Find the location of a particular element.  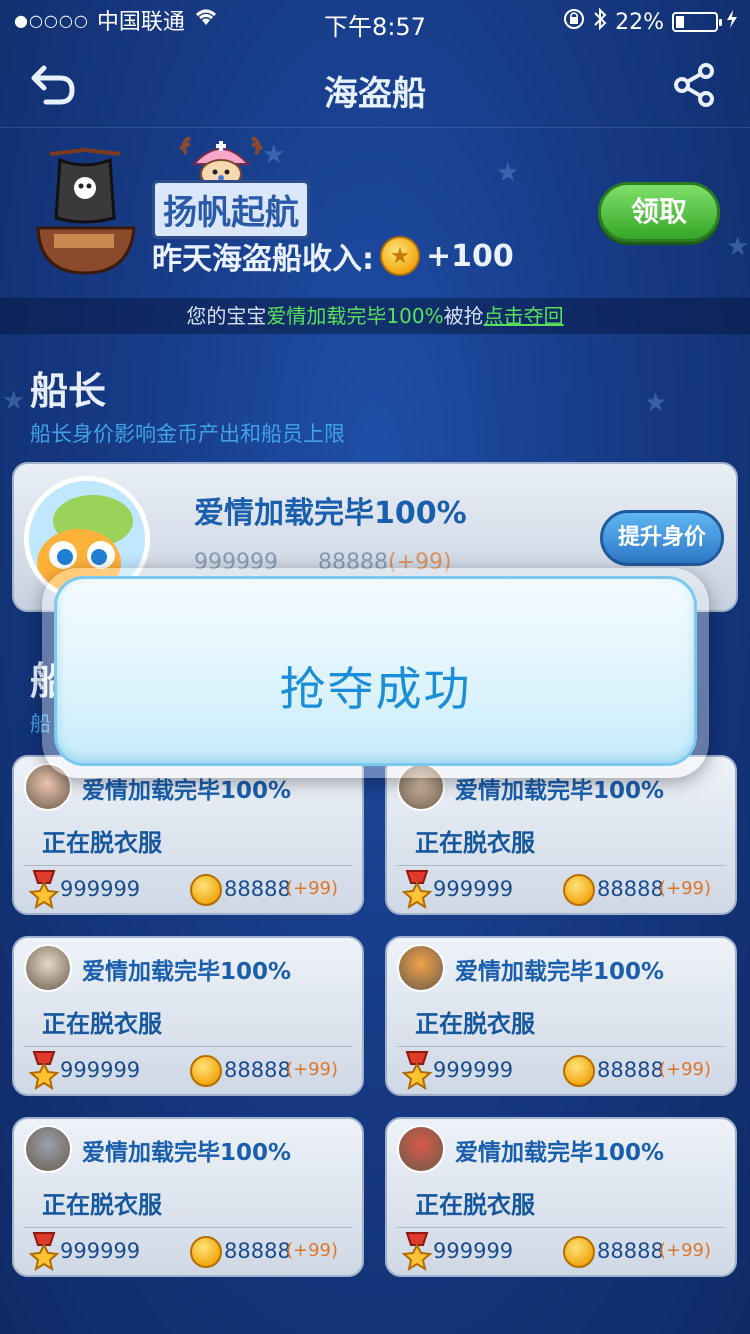

toast-panel: 抢夺成功 is located at coordinates (375, 671).